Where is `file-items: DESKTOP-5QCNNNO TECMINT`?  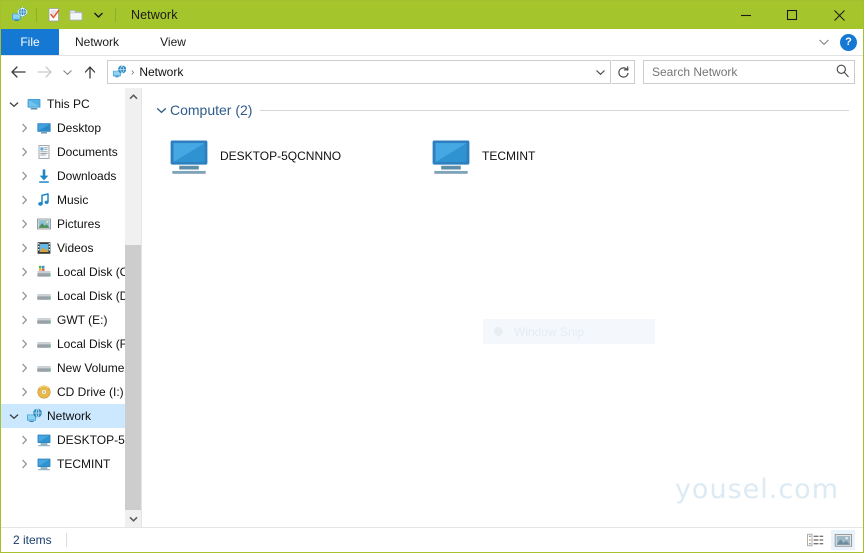 file-items: DESKTOP-5QCNNNO TECMINT is located at coordinates (502, 151).